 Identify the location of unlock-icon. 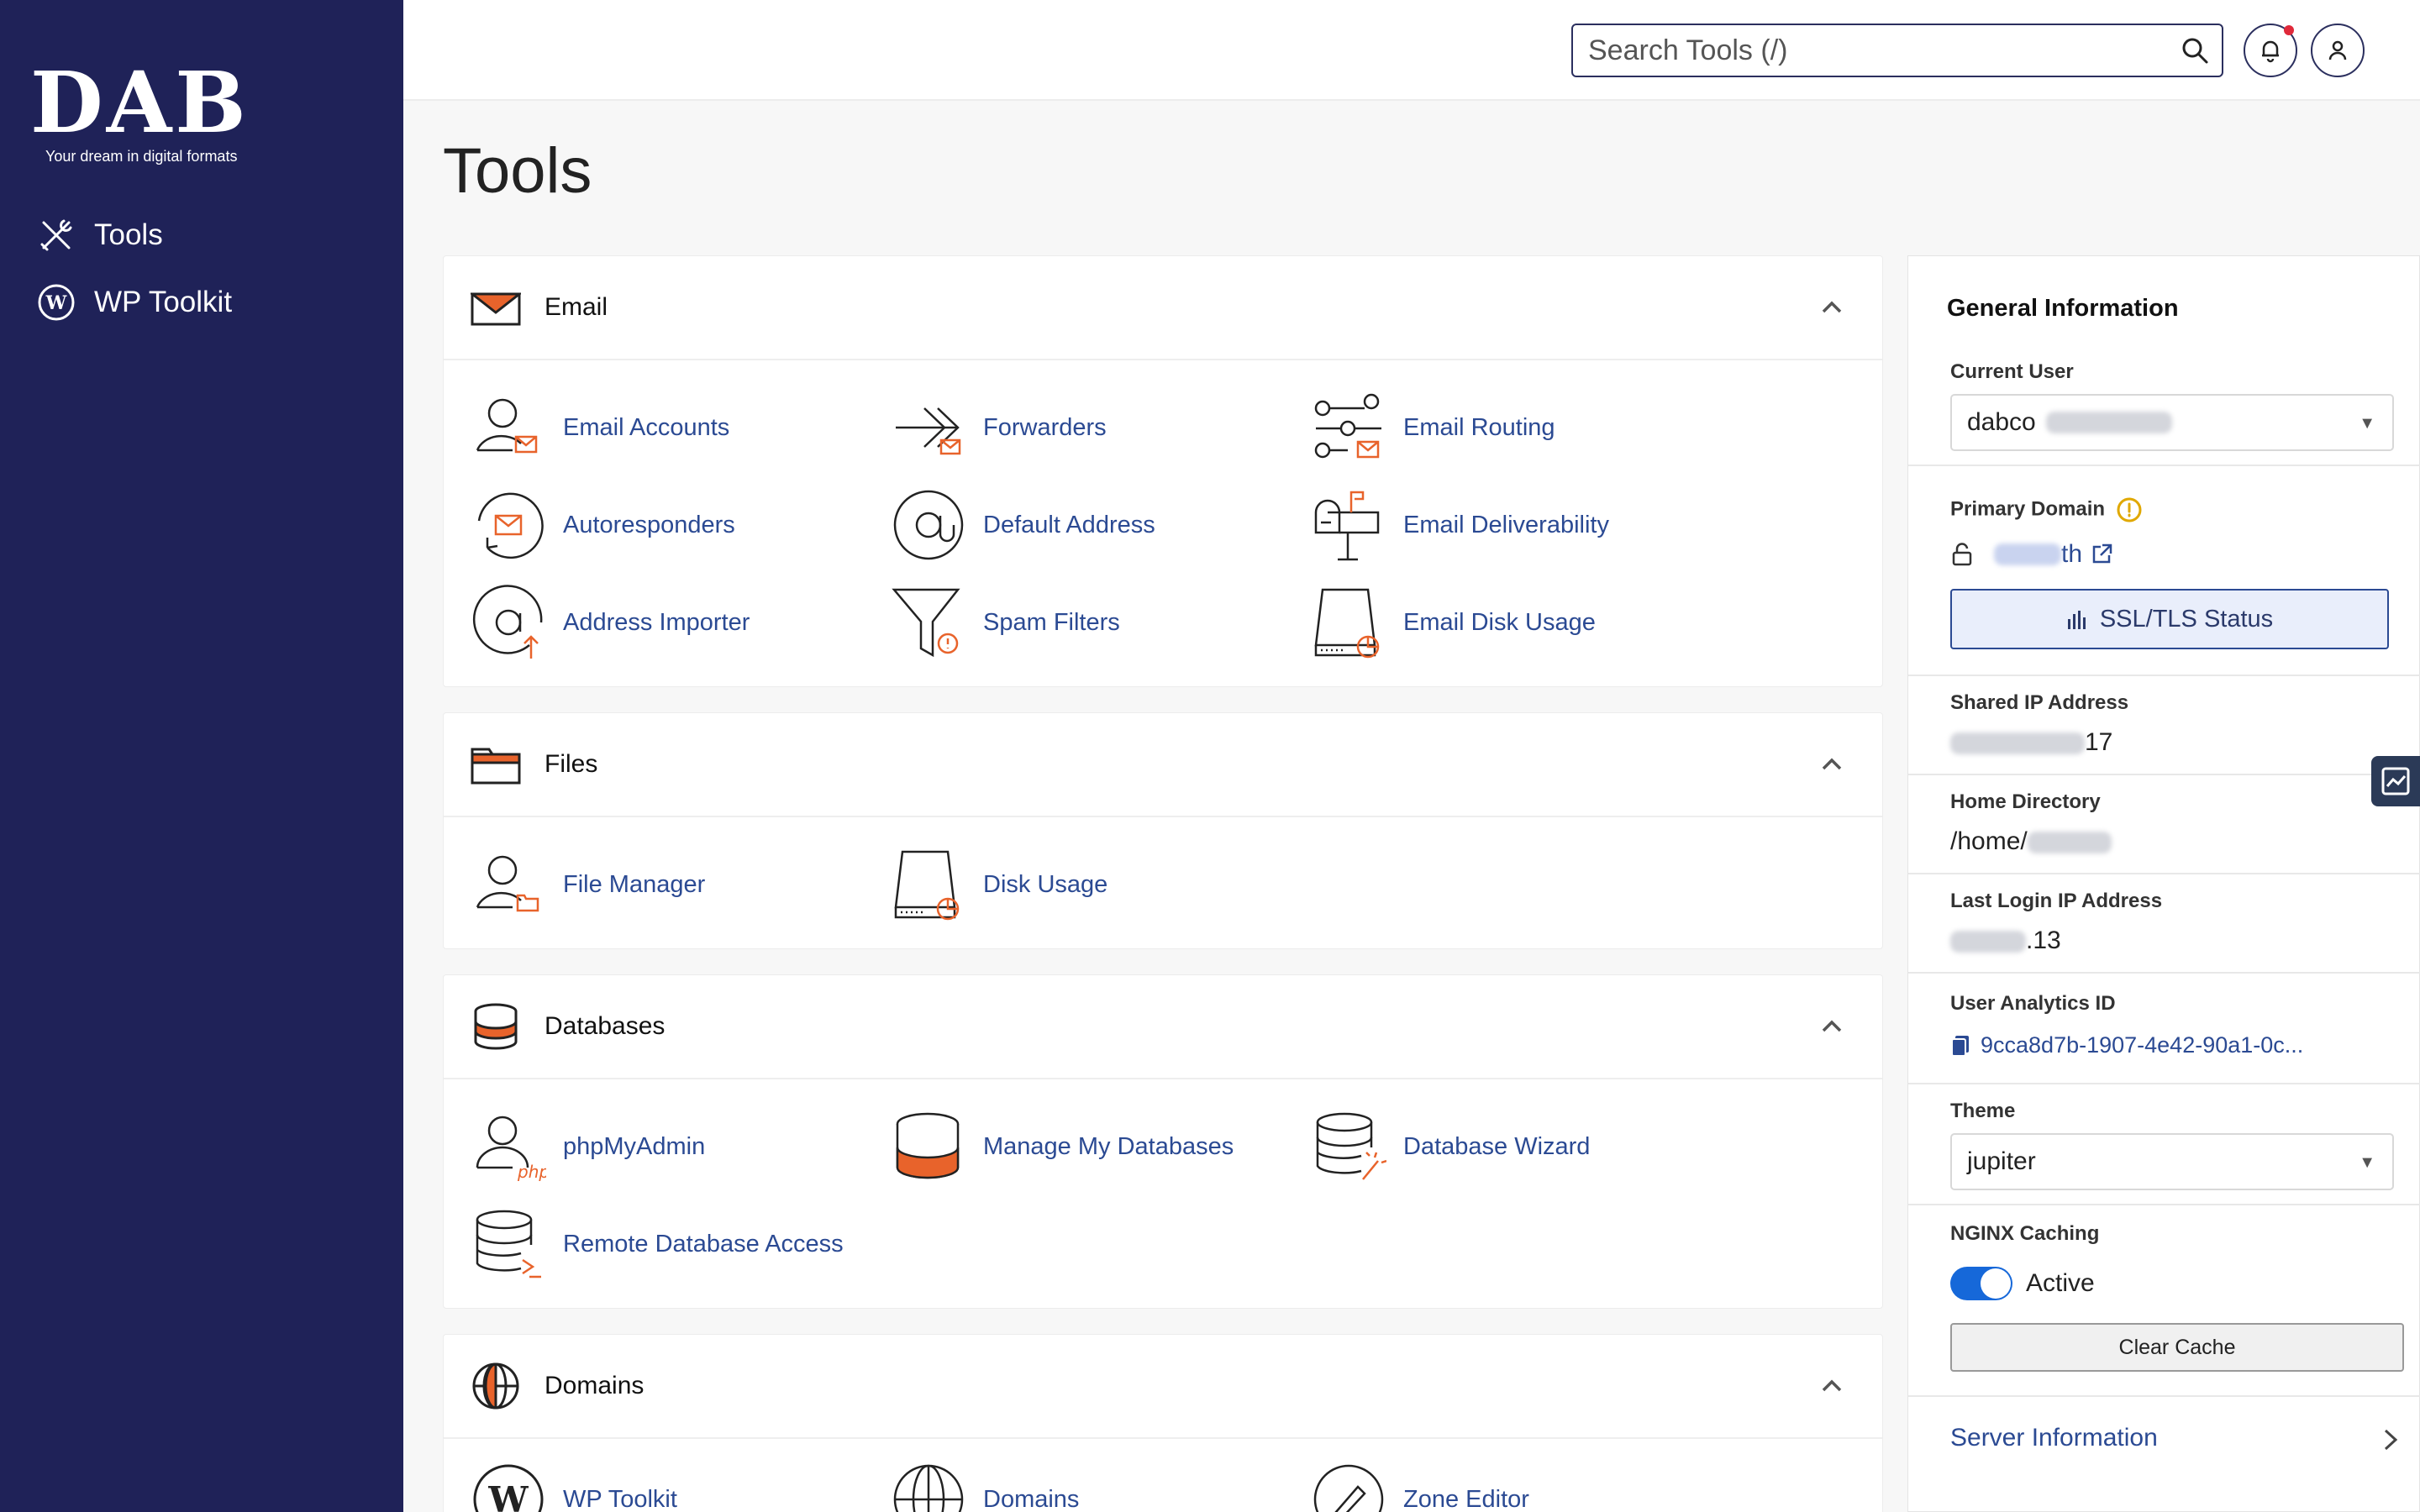
(1962, 554).